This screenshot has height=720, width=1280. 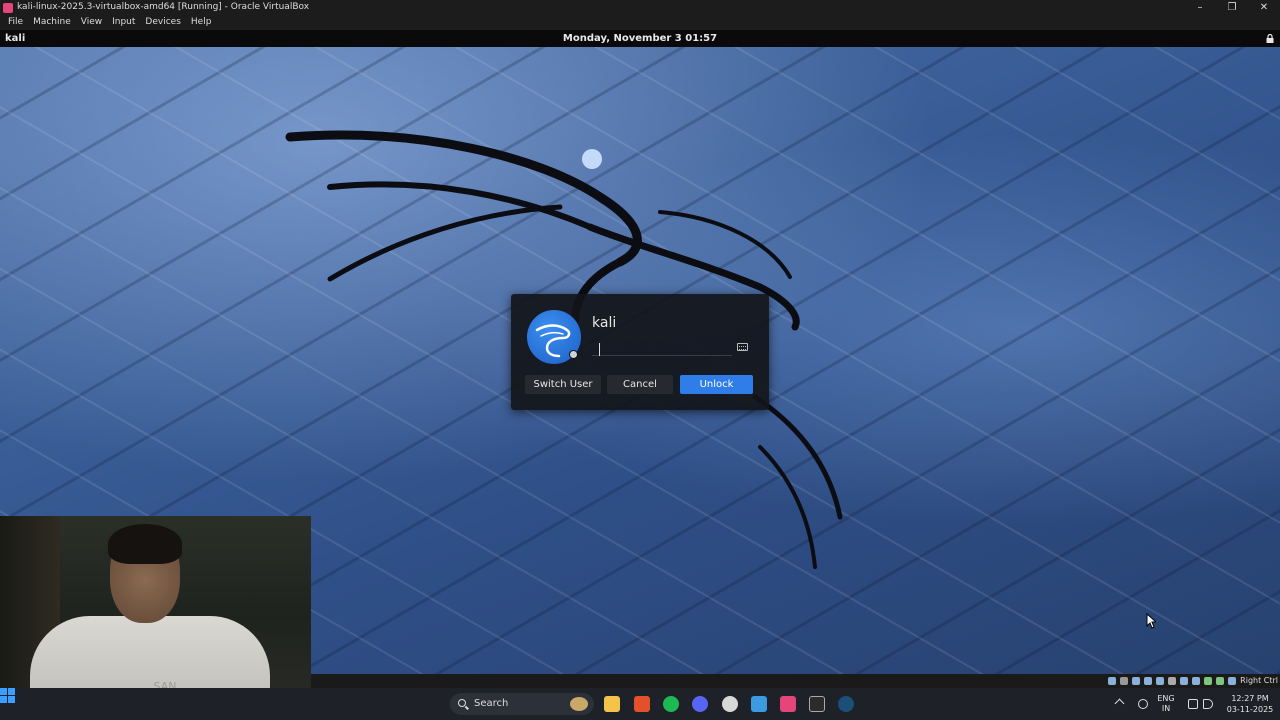 I want to click on taskbar-search: Search, so click(x=522, y=704).